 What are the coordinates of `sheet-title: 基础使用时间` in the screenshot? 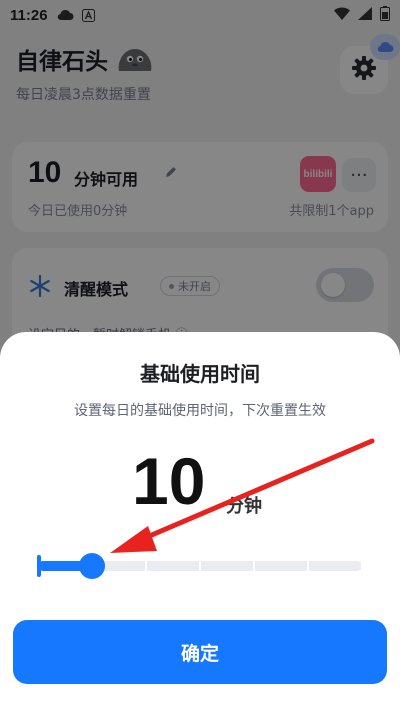 It's located at (200, 374).